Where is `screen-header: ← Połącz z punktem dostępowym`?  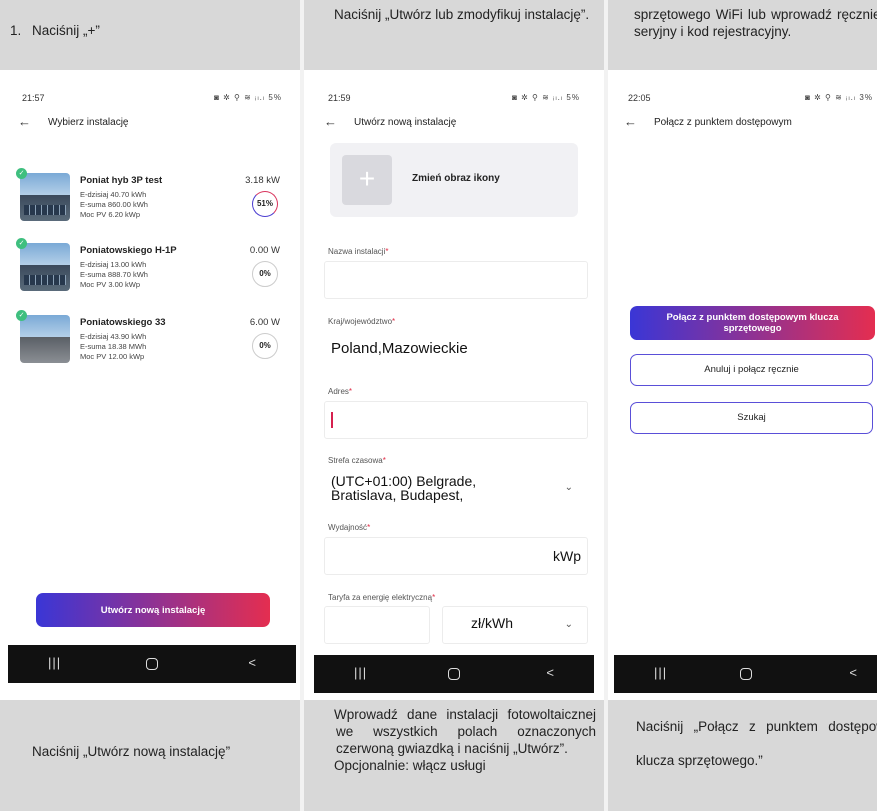
screen-header: ← Połącz z punktem dostępowym is located at coordinates (745, 125).